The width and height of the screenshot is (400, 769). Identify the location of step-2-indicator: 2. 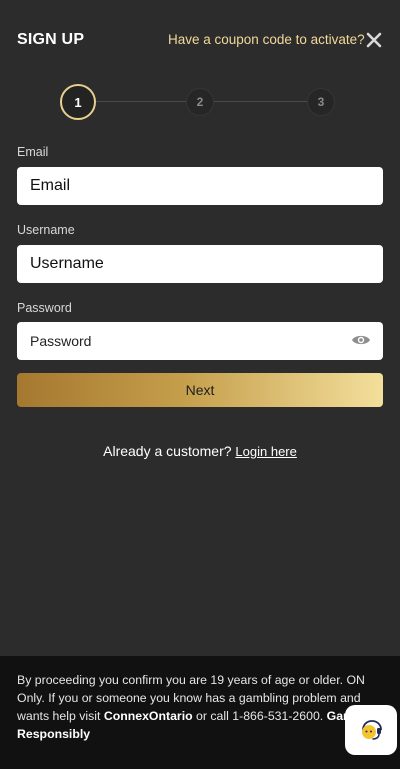
(200, 102).